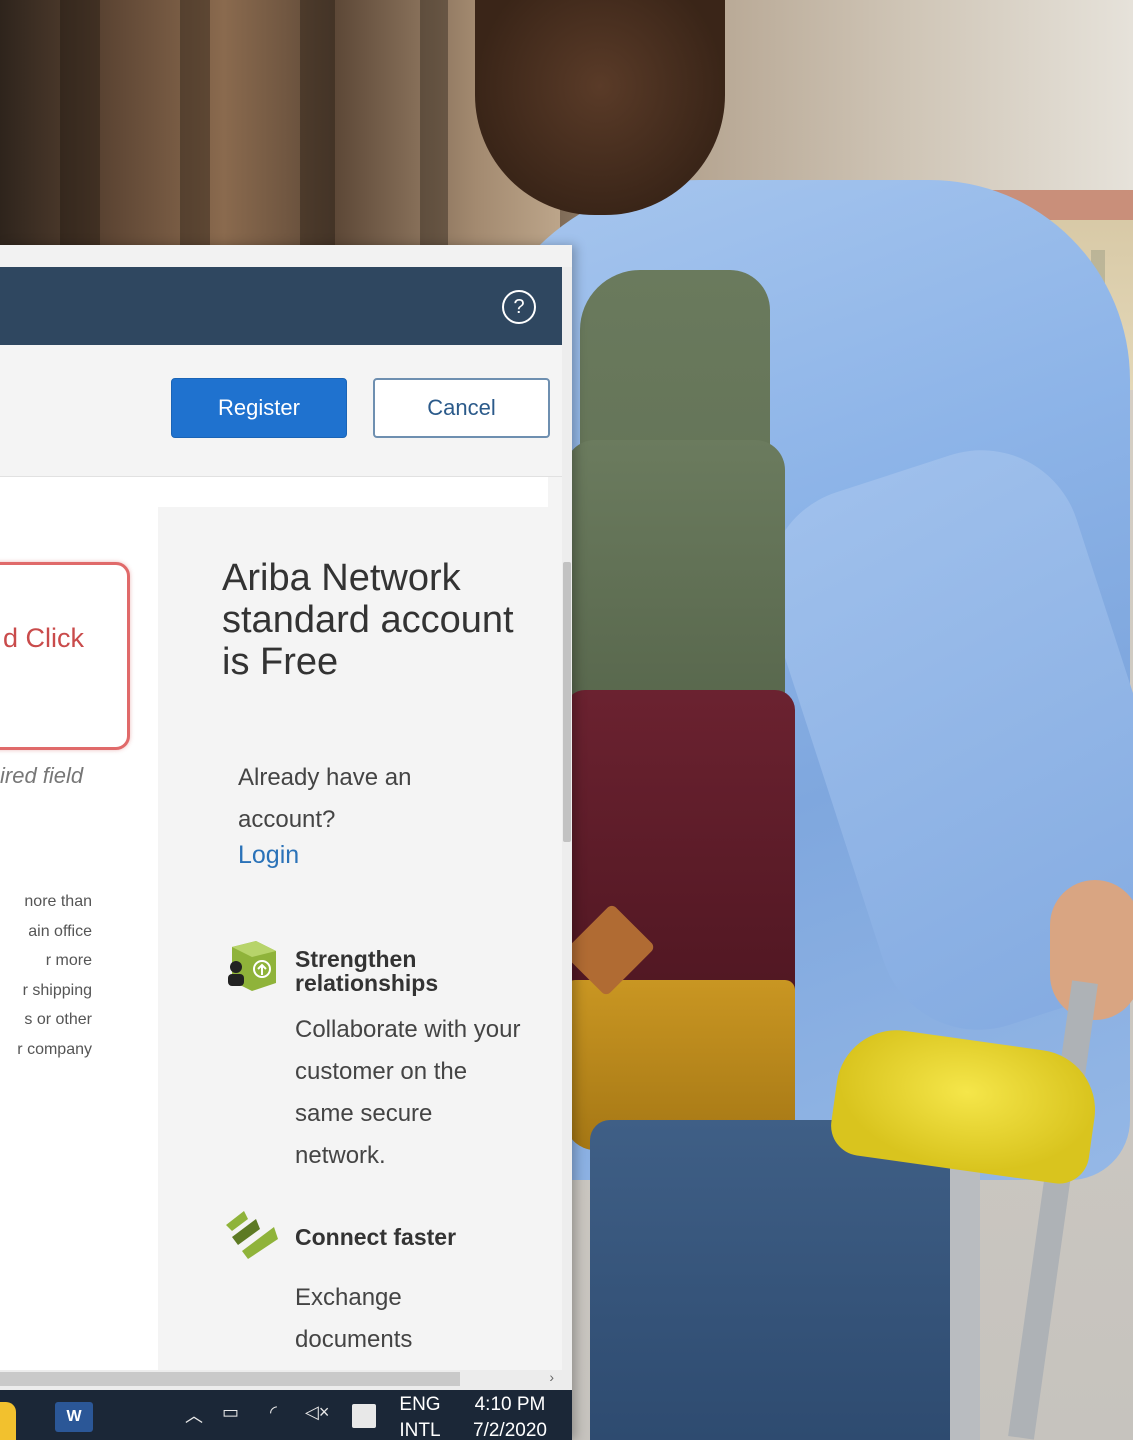  What do you see at coordinates (286, 256) in the screenshot?
I see `window-titlebar` at bounding box center [286, 256].